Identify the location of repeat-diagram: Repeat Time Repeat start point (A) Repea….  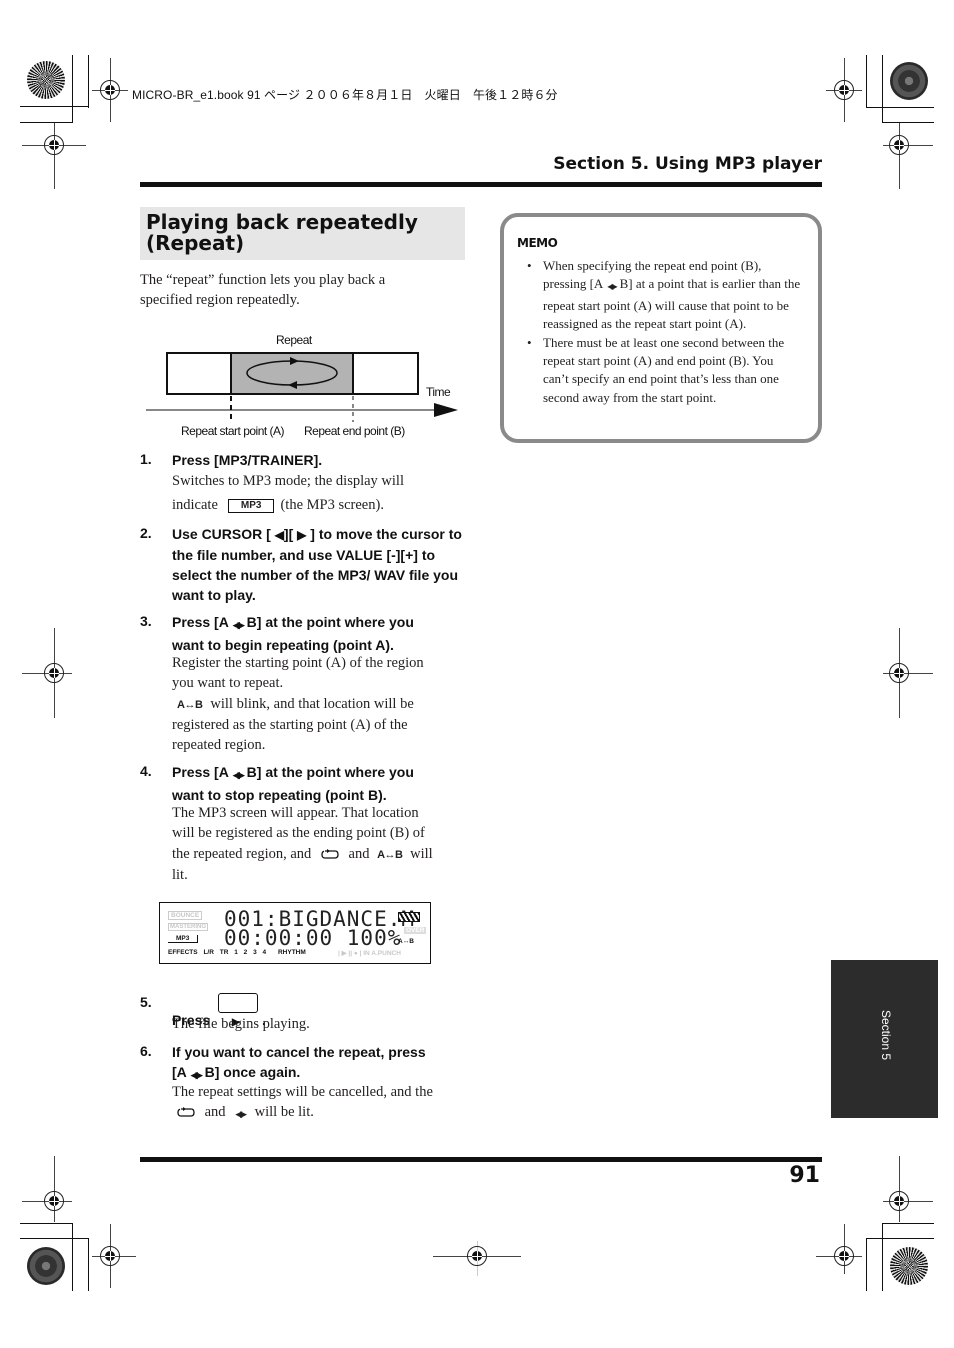
(305, 387).